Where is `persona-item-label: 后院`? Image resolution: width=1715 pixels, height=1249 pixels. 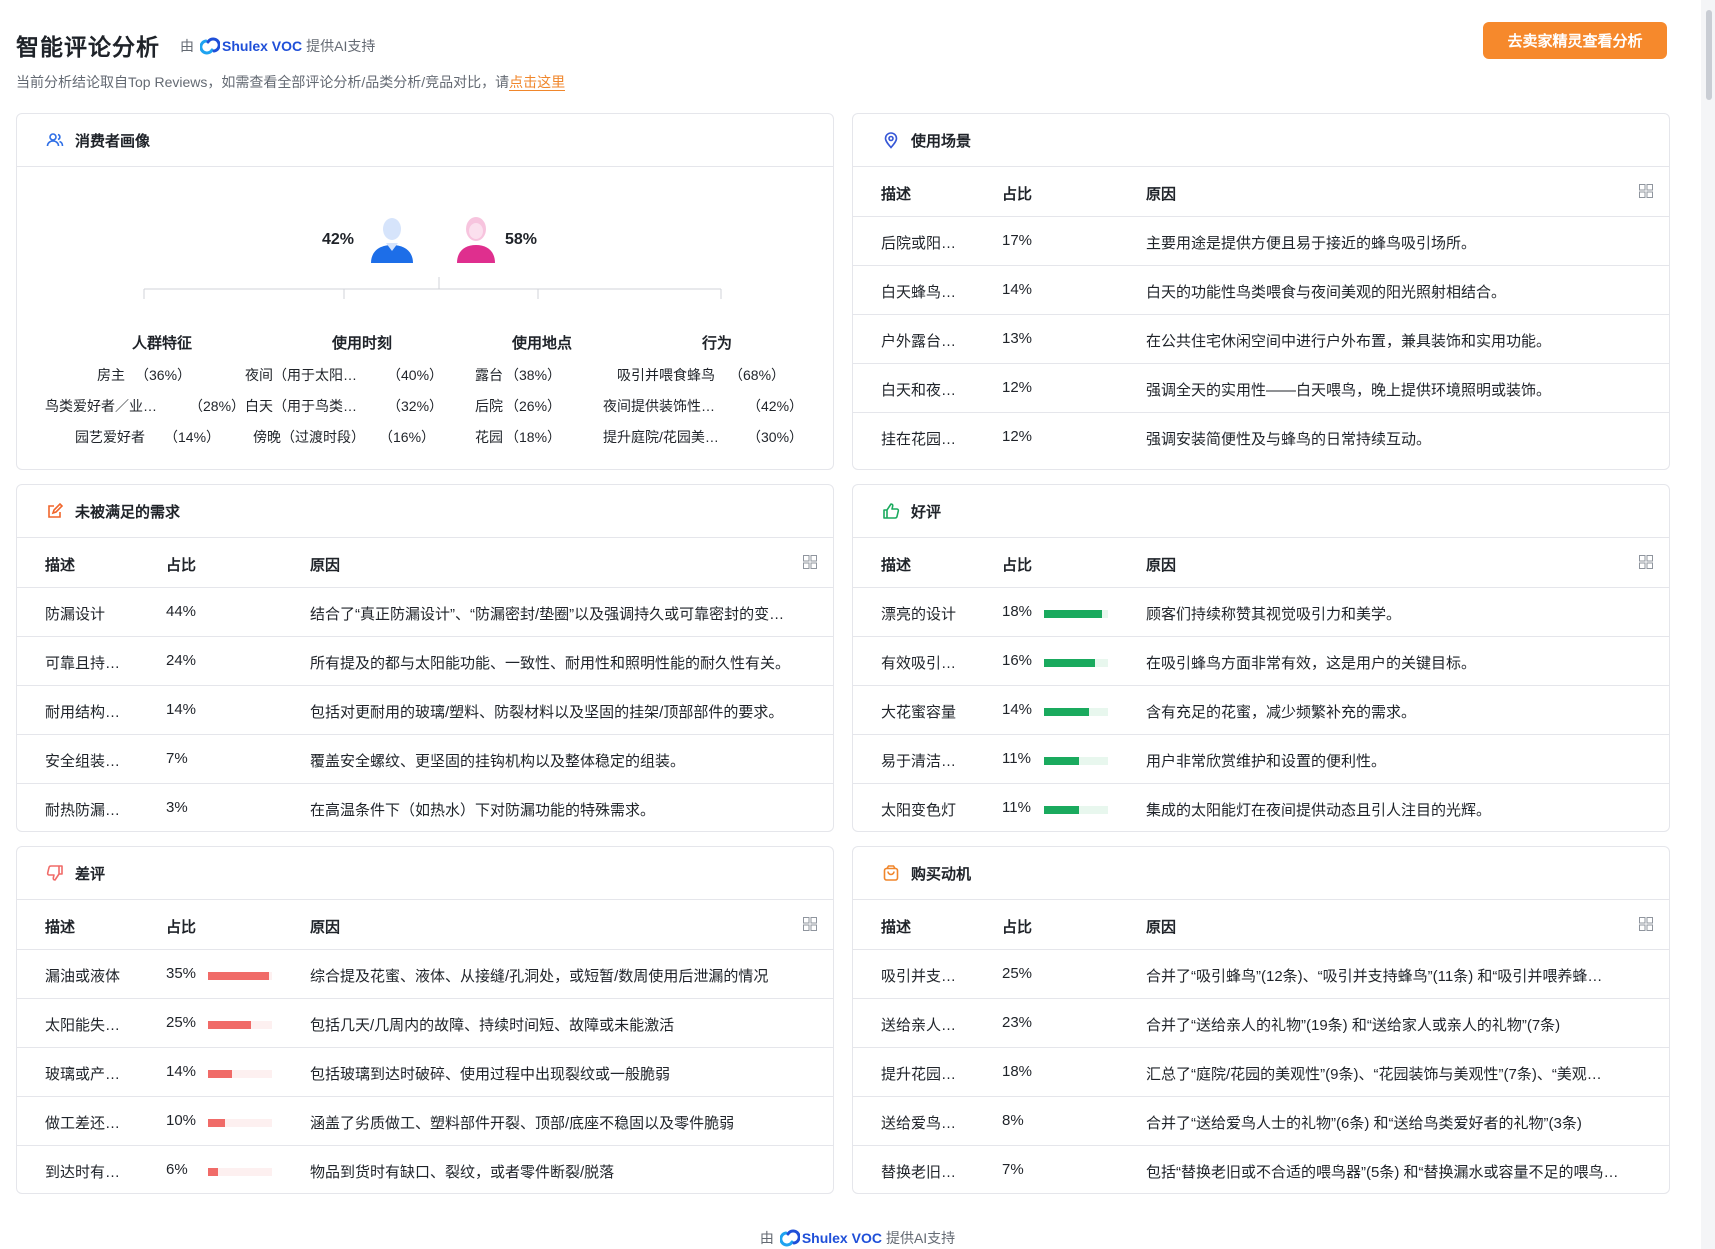 persona-item-label: 后院 is located at coordinates (489, 406).